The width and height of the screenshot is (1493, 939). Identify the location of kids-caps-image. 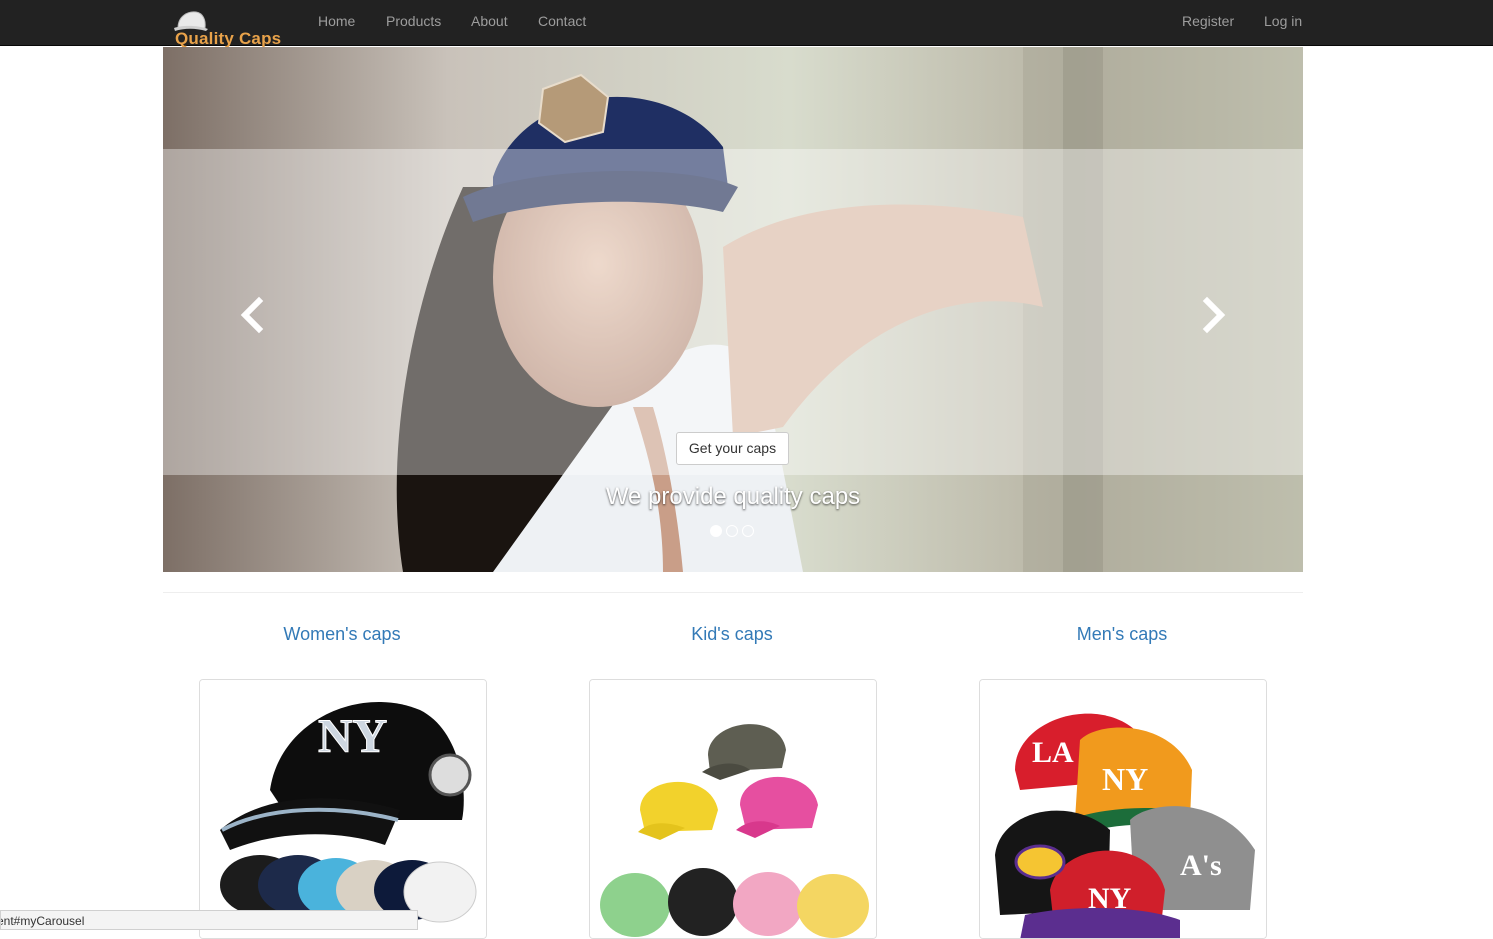
(733, 809).